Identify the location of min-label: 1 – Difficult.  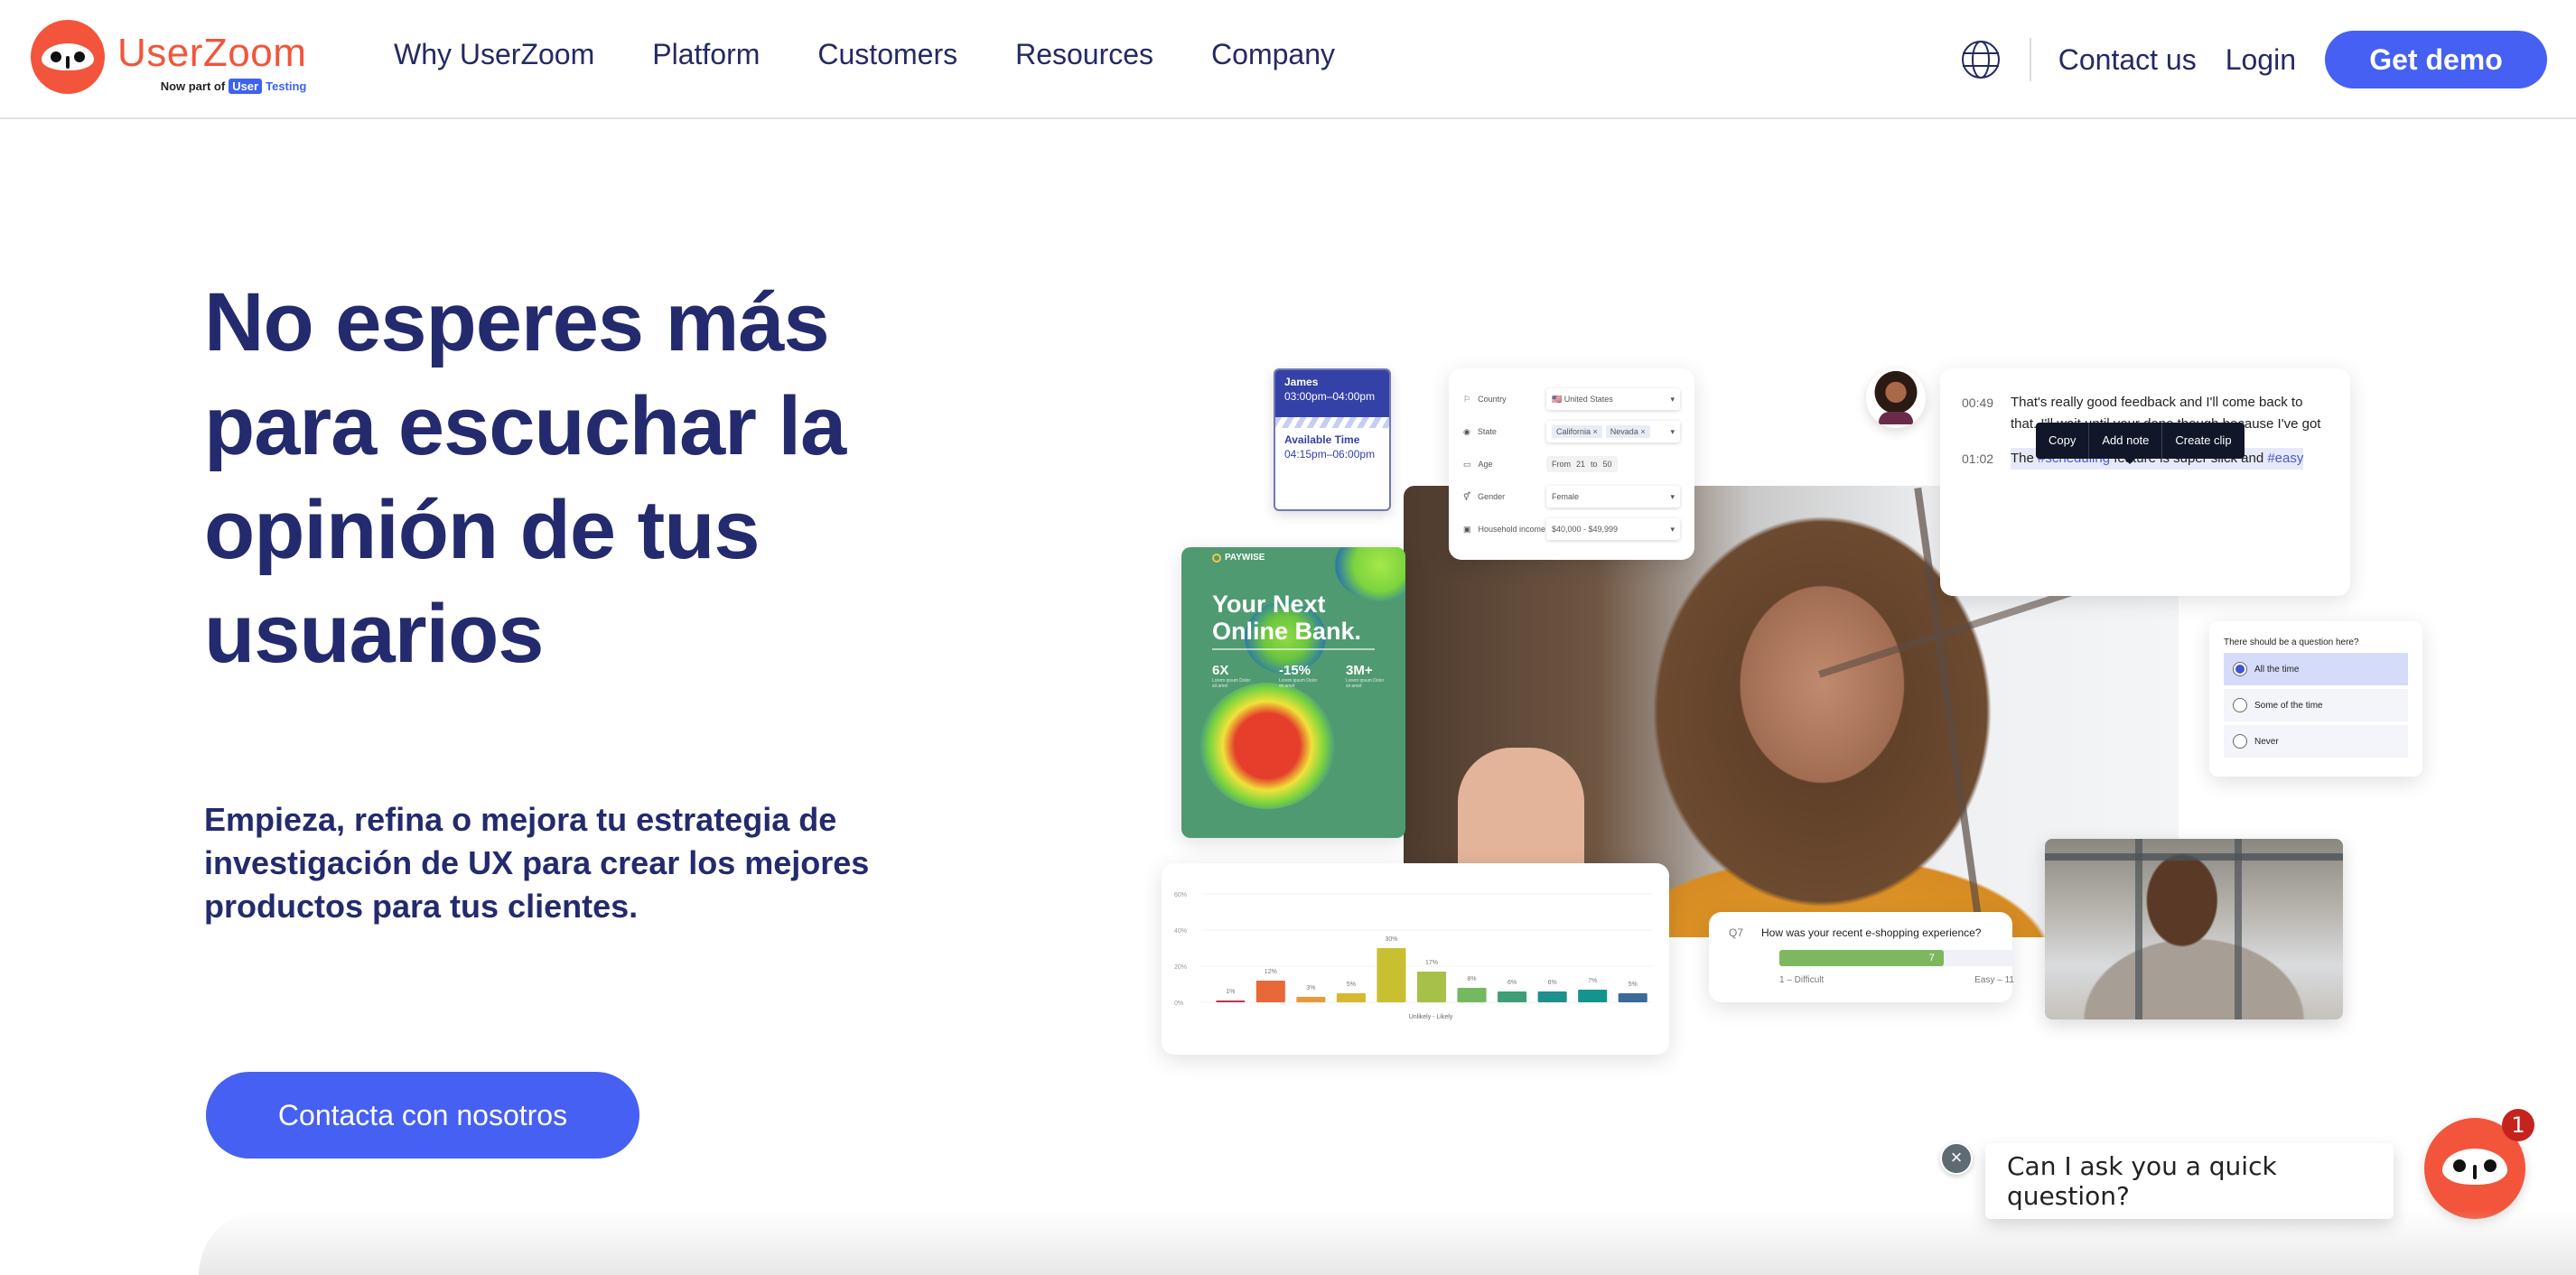
(1802, 980).